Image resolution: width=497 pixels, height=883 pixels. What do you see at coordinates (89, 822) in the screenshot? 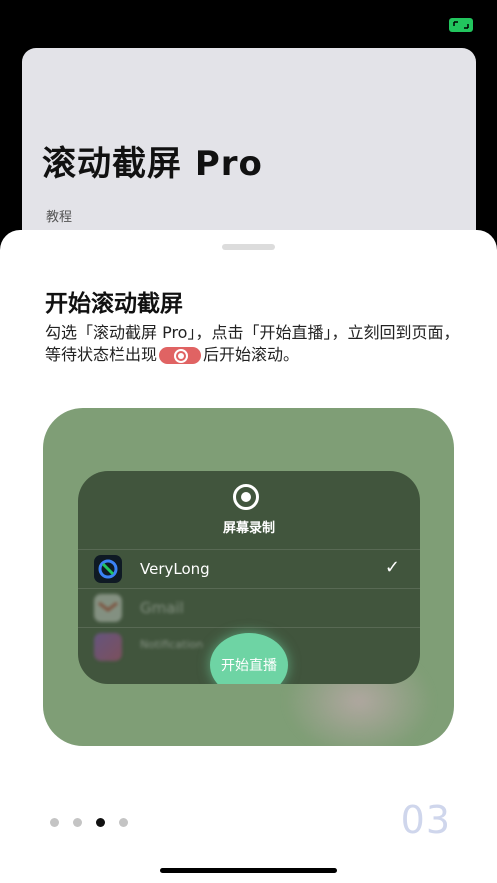
I see `pagination-dots` at bounding box center [89, 822].